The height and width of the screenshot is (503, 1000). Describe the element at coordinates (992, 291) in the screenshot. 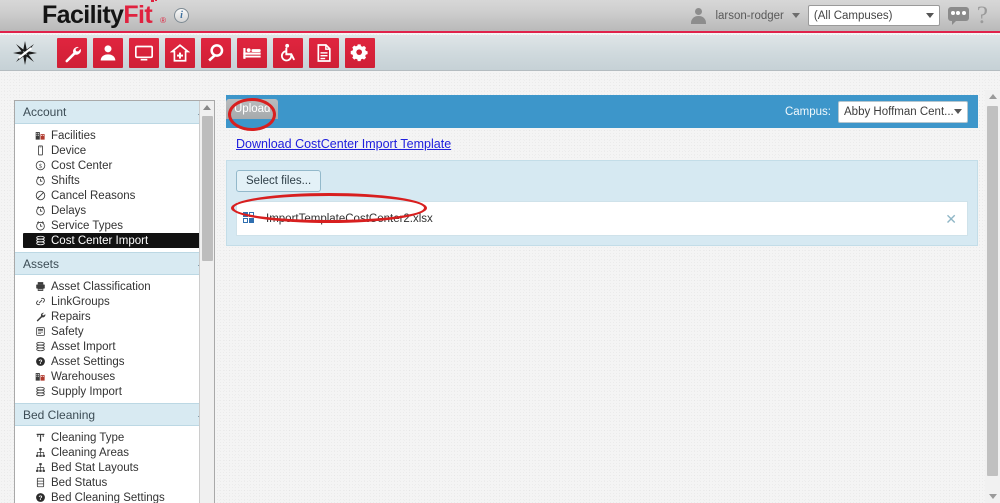

I see `page-scroll-thumb` at that location.